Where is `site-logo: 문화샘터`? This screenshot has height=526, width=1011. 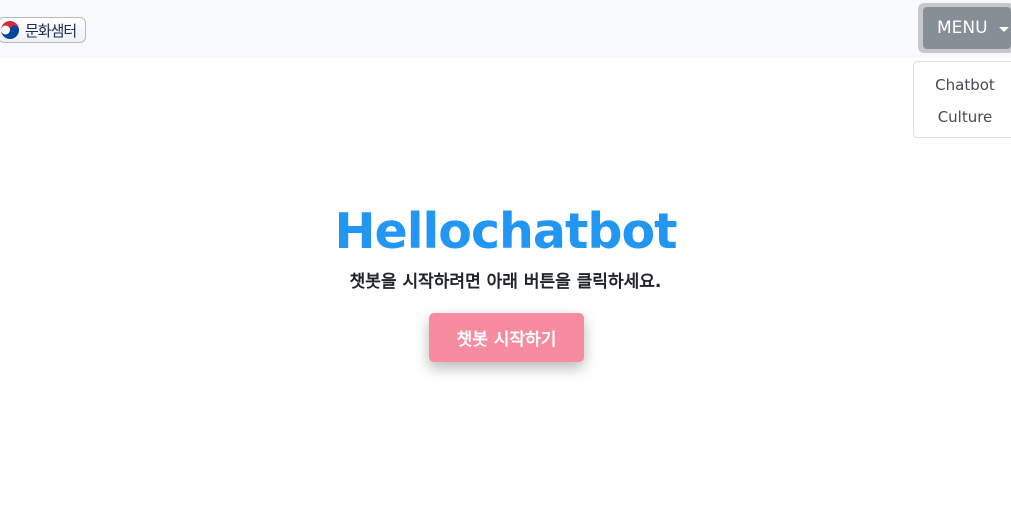 site-logo: 문화샘터 is located at coordinates (43, 30).